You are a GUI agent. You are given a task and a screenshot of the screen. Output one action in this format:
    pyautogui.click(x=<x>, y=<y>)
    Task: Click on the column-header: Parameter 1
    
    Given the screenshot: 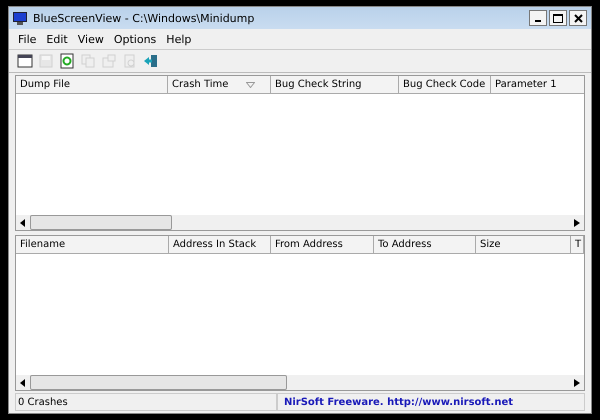 What is the action you would take?
    pyautogui.click(x=537, y=84)
    